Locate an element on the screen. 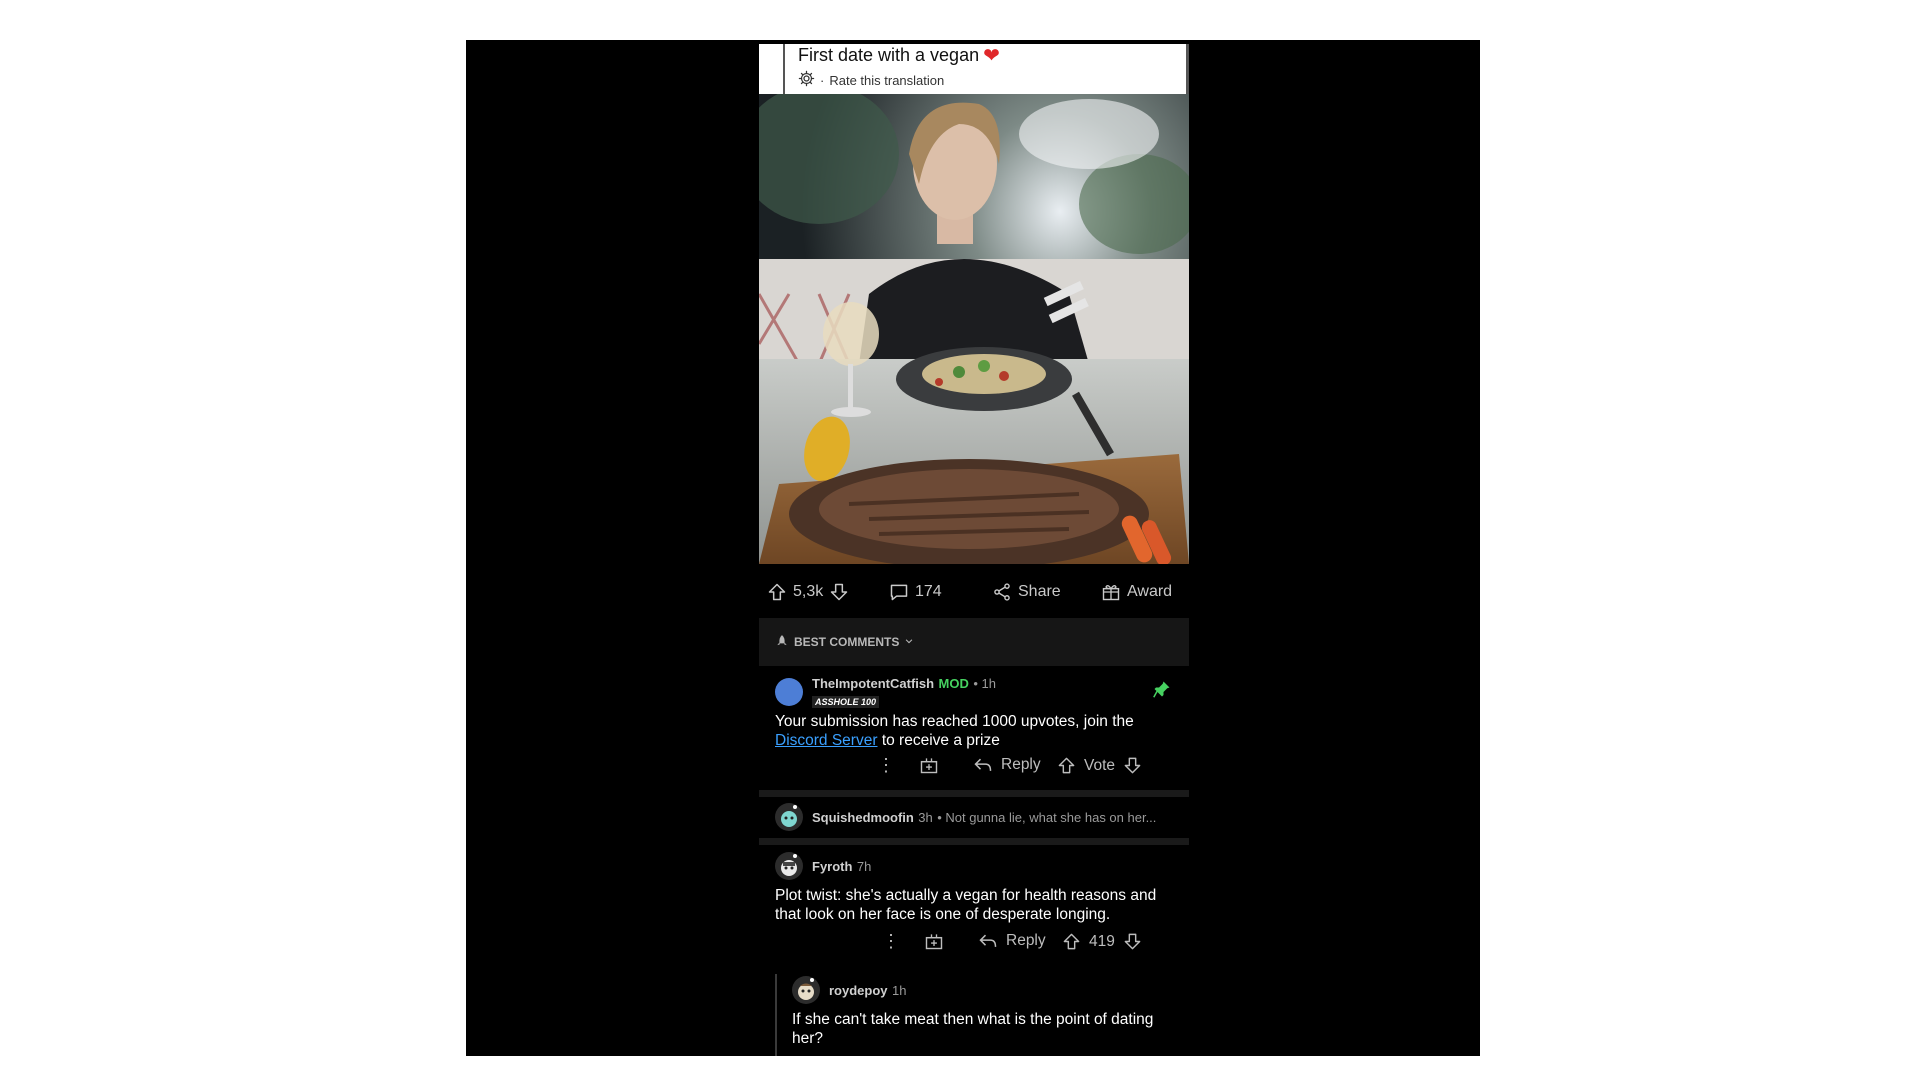 The image size is (1920, 1080). gear-icon is located at coordinates (806, 80).